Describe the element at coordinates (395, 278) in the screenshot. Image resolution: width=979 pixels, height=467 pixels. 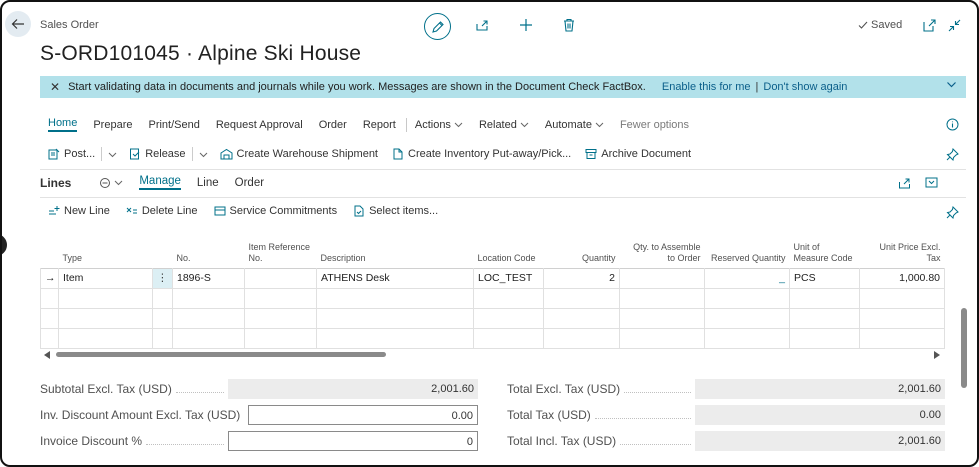
I see `cell-description: ATHENS Desk` at that location.